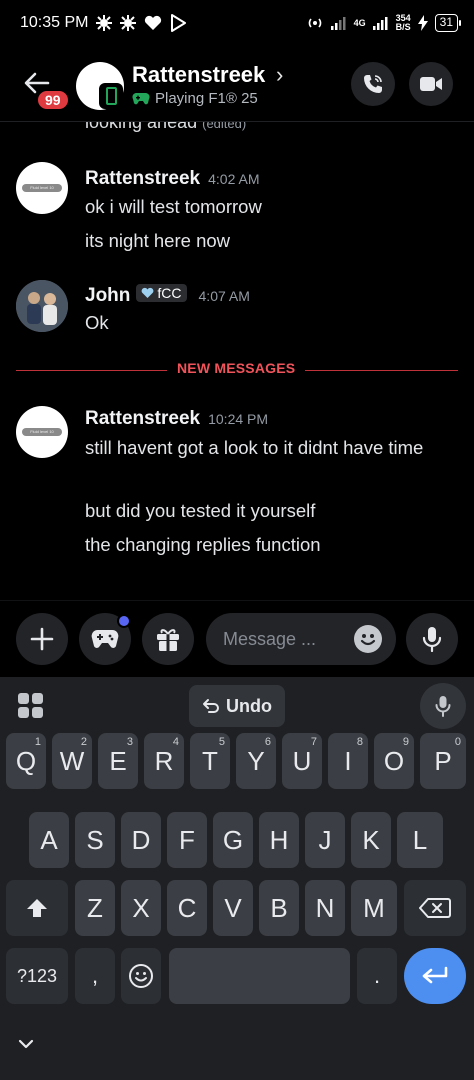 Image resolution: width=474 pixels, height=1080 pixels. Describe the element at coordinates (448, 23) in the screenshot. I see `battery-indicator: 31` at that location.